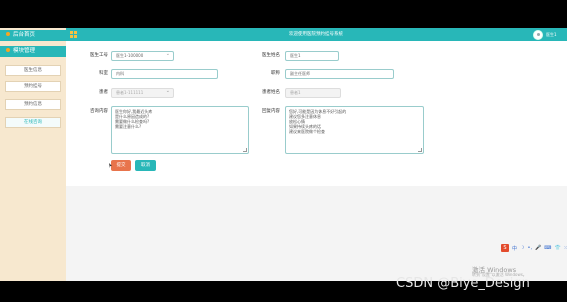  What do you see at coordinates (271, 92) in the screenshot?
I see `label-patient-name: 患者姓名` at bounding box center [271, 92].